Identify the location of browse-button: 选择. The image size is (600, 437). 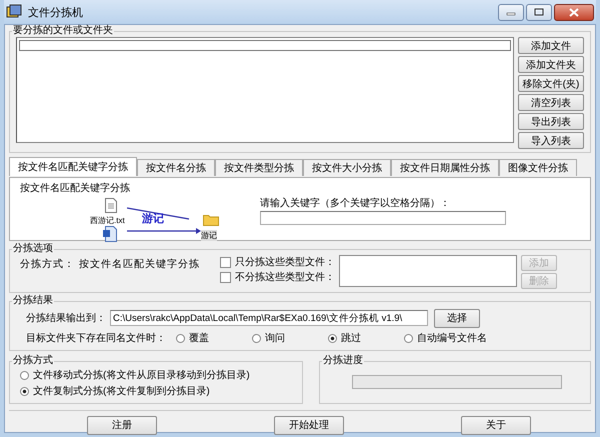
(457, 318).